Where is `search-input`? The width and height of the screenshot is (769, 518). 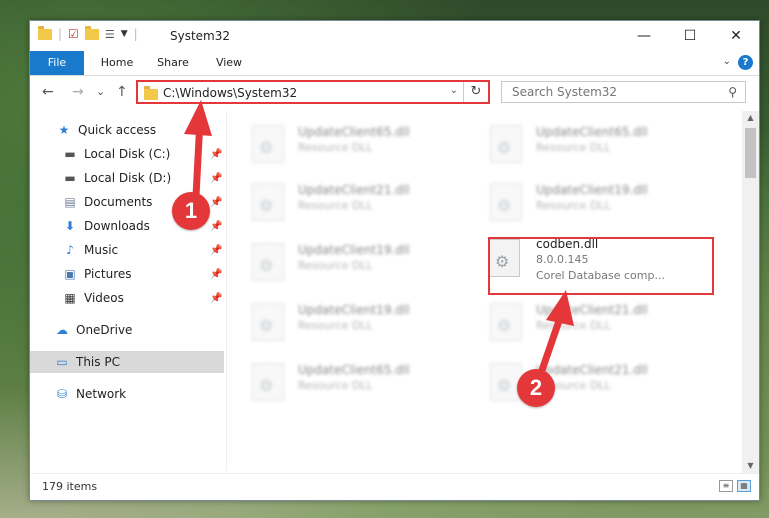
search-input is located at coordinates (612, 92).